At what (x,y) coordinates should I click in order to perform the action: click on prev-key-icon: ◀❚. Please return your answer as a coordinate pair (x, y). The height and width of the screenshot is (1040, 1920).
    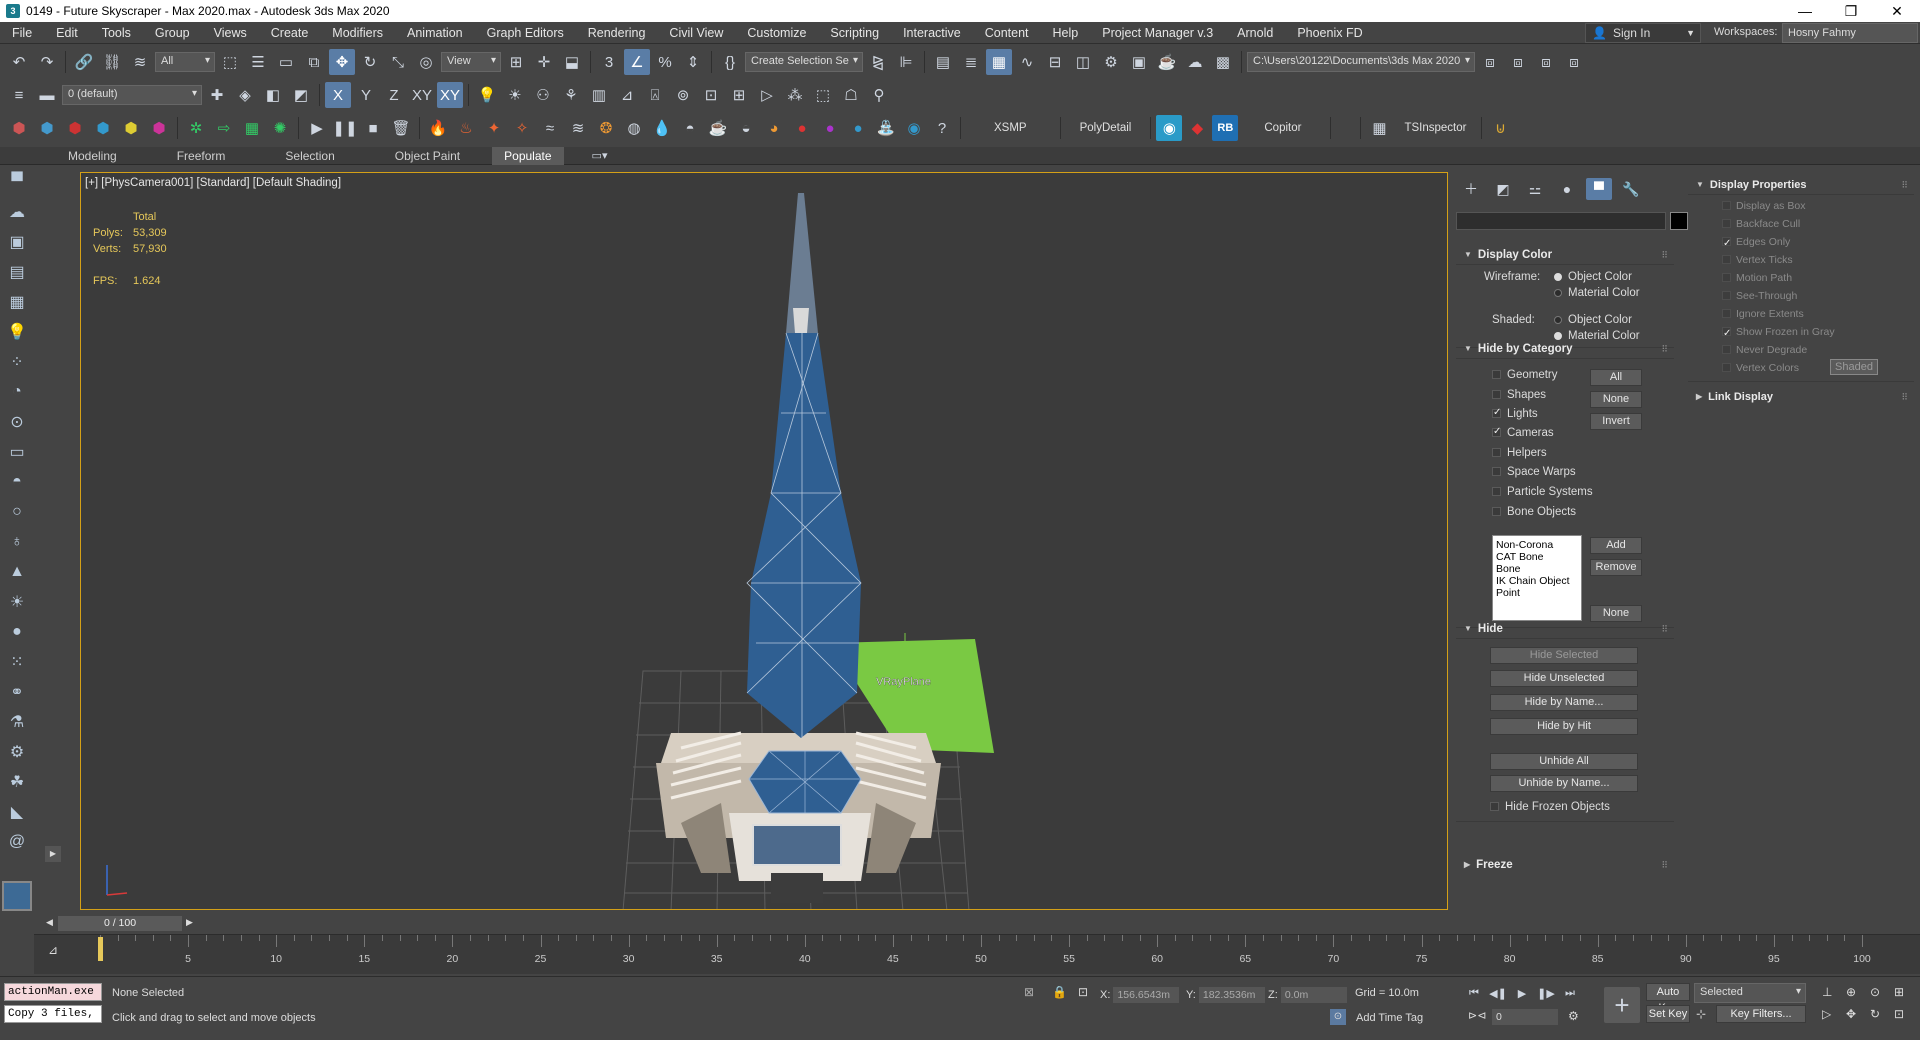
    Looking at the image, I should click on (1498, 993).